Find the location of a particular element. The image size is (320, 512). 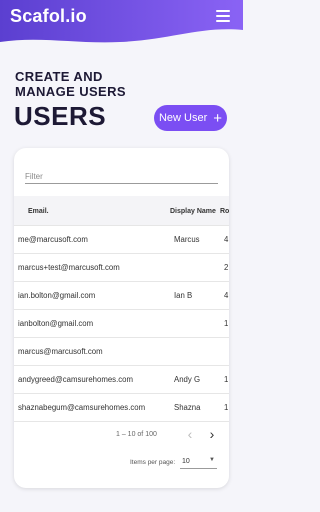

chevron-left-icon: ‹ is located at coordinates (190, 434).